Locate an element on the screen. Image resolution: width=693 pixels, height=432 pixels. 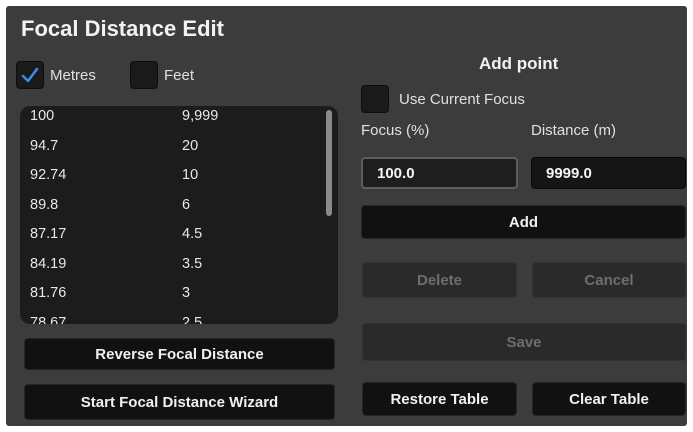
distance-cell: 20 is located at coordinates (190, 145).